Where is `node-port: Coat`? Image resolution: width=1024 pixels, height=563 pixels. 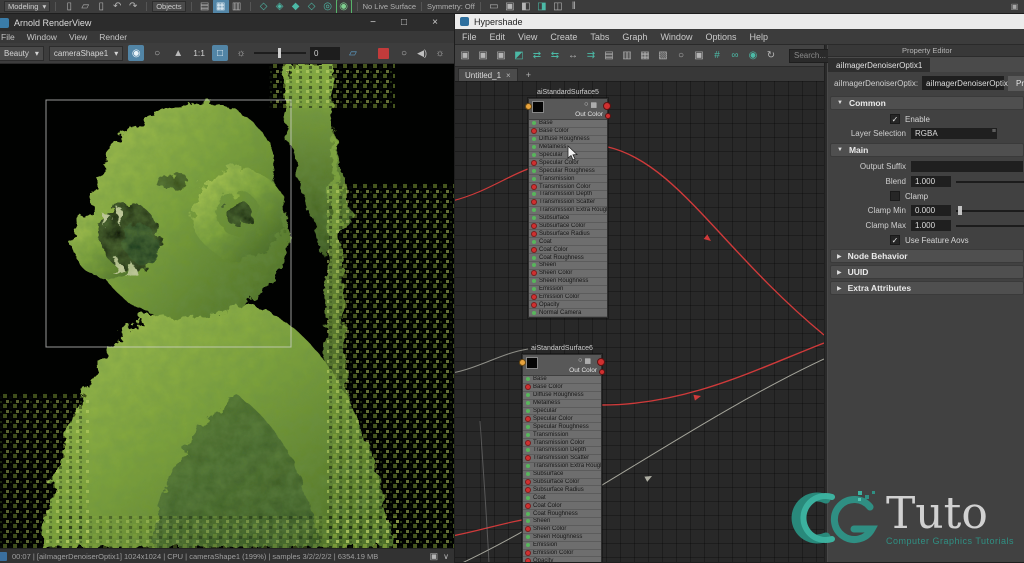 node-port: Coat is located at coordinates (562, 498).